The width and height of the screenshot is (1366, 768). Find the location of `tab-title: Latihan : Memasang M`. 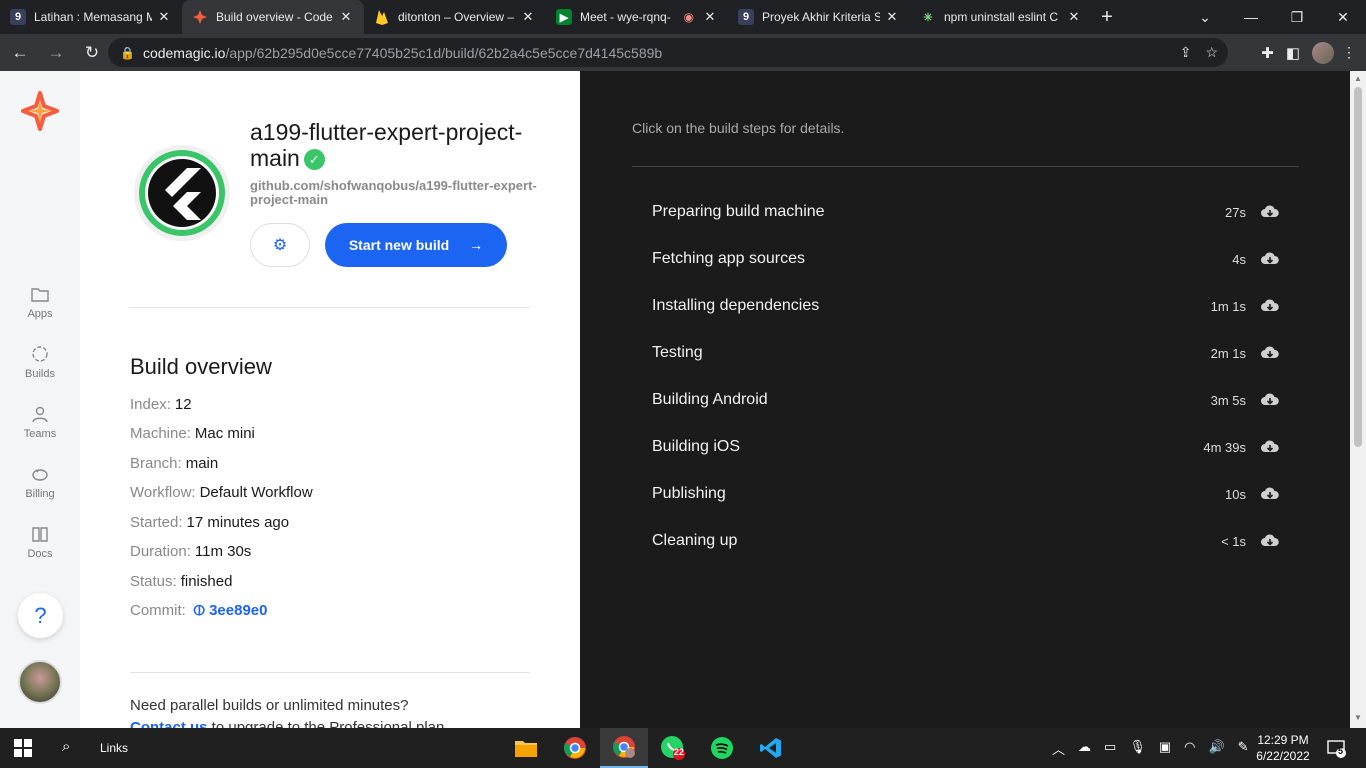

tab-title: Latihan : Memasang M is located at coordinates (93, 17).